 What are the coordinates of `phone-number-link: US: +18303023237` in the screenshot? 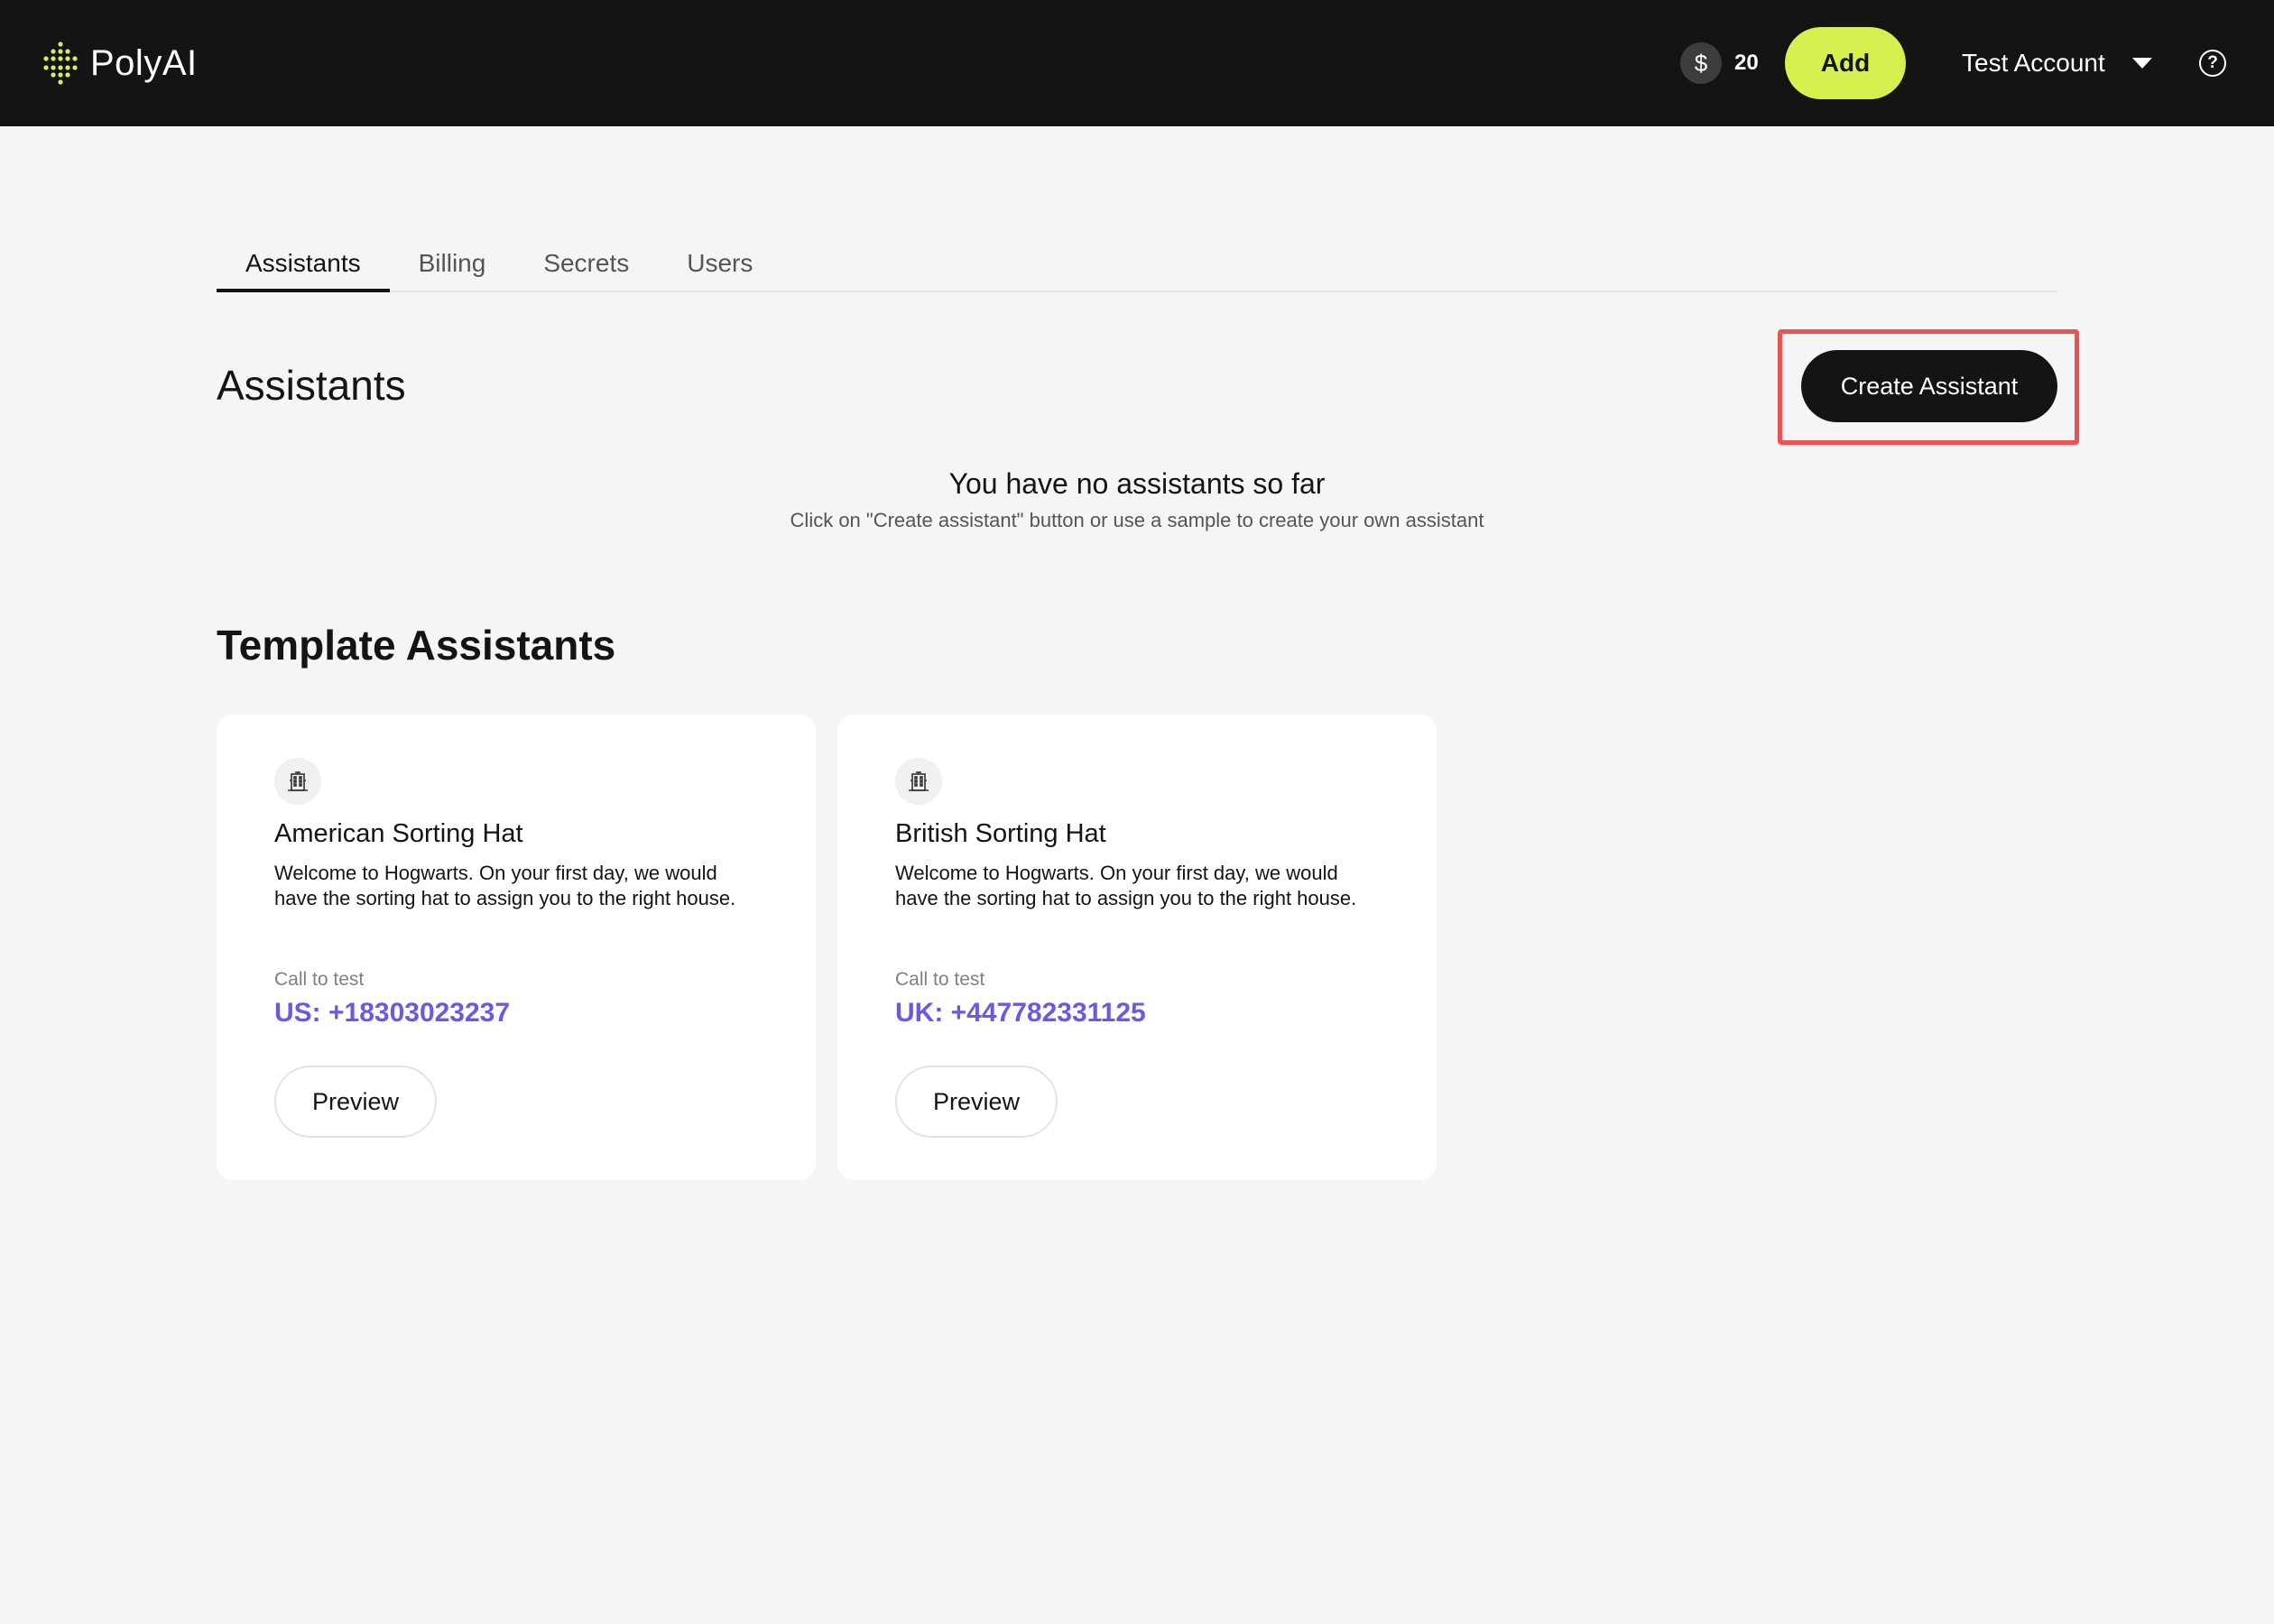 It's located at (392, 1014).